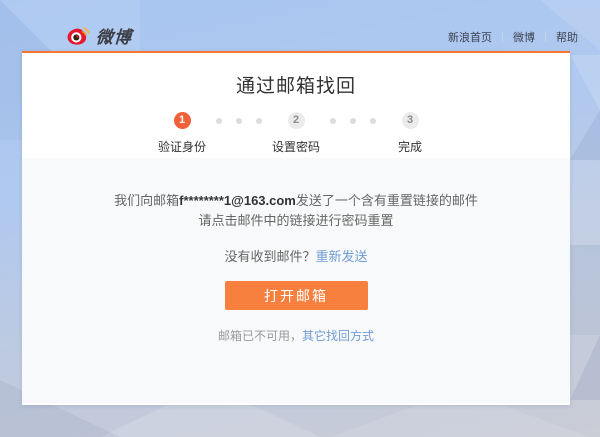 The width and height of the screenshot is (600, 437). I want to click on sent-message-suffix: 发送了一个含有重置链接的邮件, so click(386, 200).